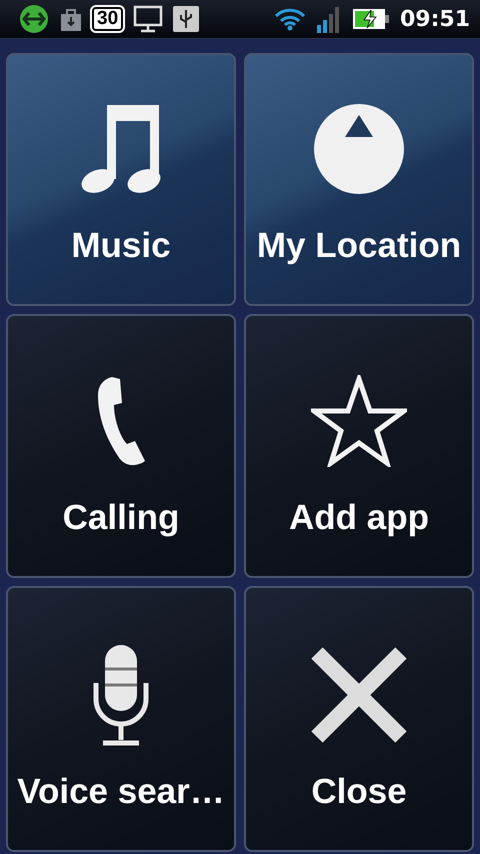 The width and height of the screenshot is (480, 854). I want to click on wifi-icon, so click(290, 19).